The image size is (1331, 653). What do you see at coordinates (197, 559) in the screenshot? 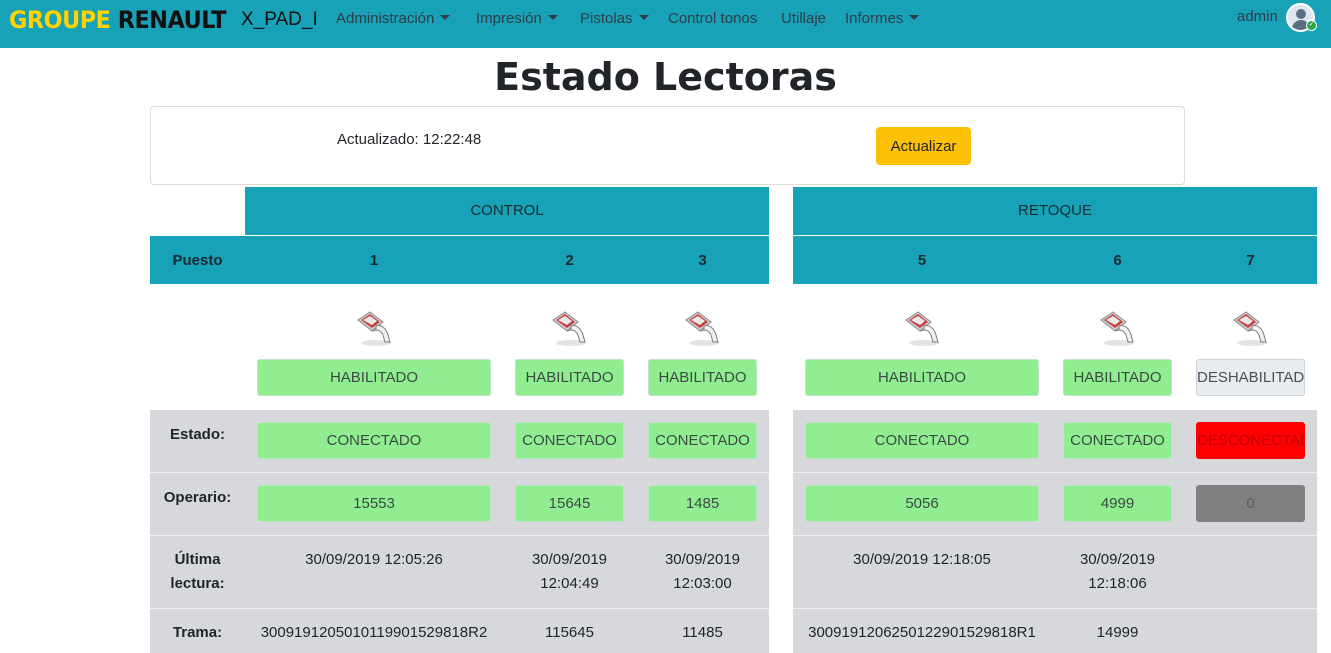
I see `row-label-ultima-line1: Última` at bounding box center [197, 559].